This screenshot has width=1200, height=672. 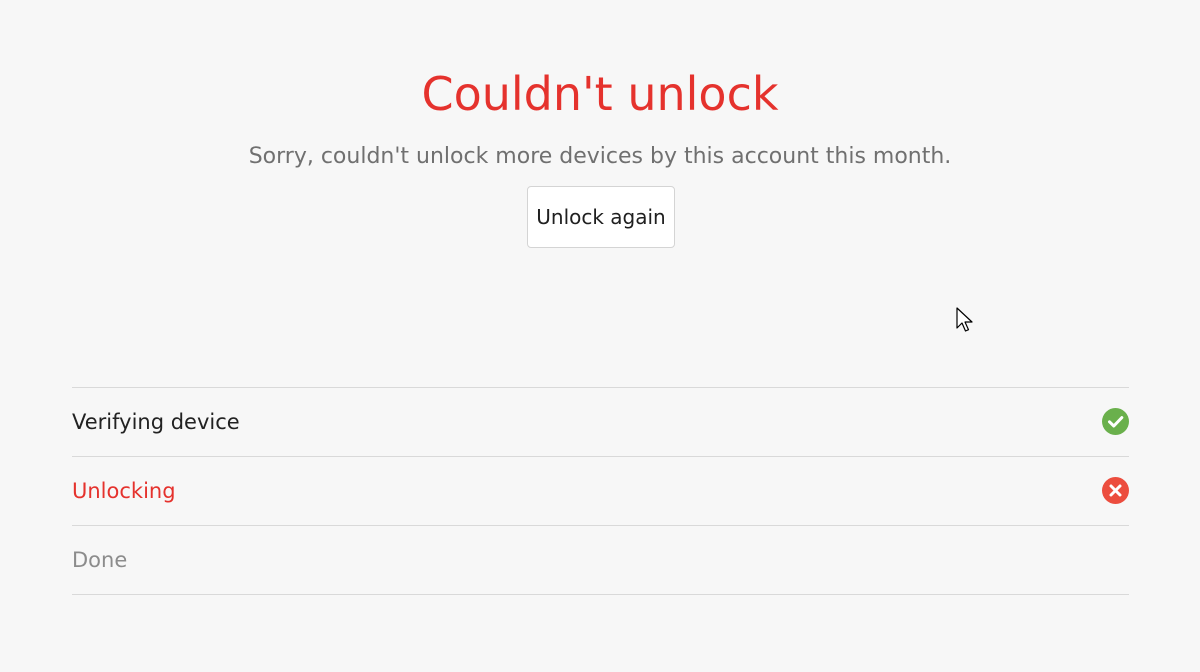 I want to click on step-label: Done, so click(x=100, y=560).